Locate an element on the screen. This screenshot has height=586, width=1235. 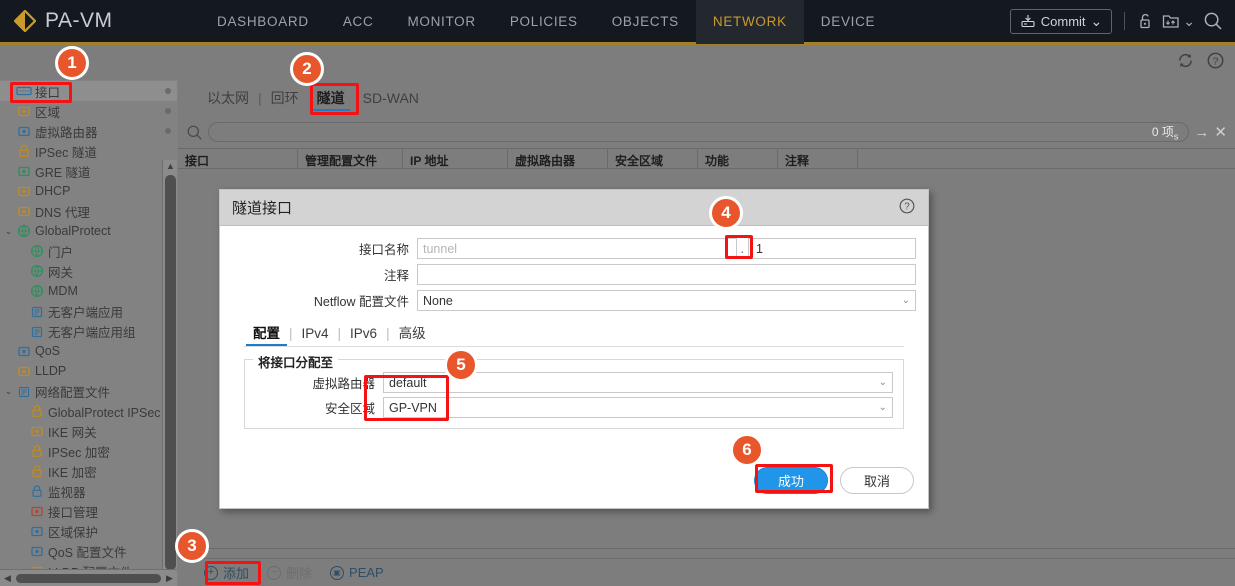
table-column-header: 接口 is located at coordinates (238, 158).